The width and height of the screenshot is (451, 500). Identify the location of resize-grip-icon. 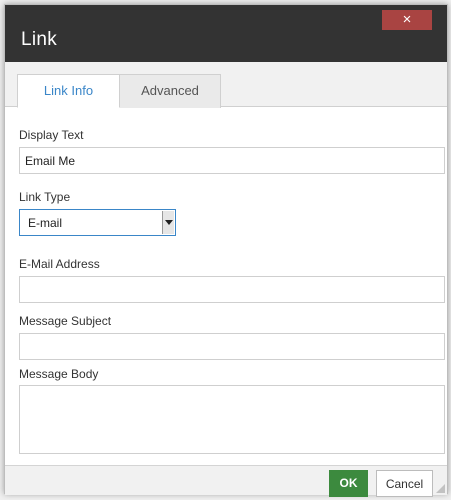
(440, 488).